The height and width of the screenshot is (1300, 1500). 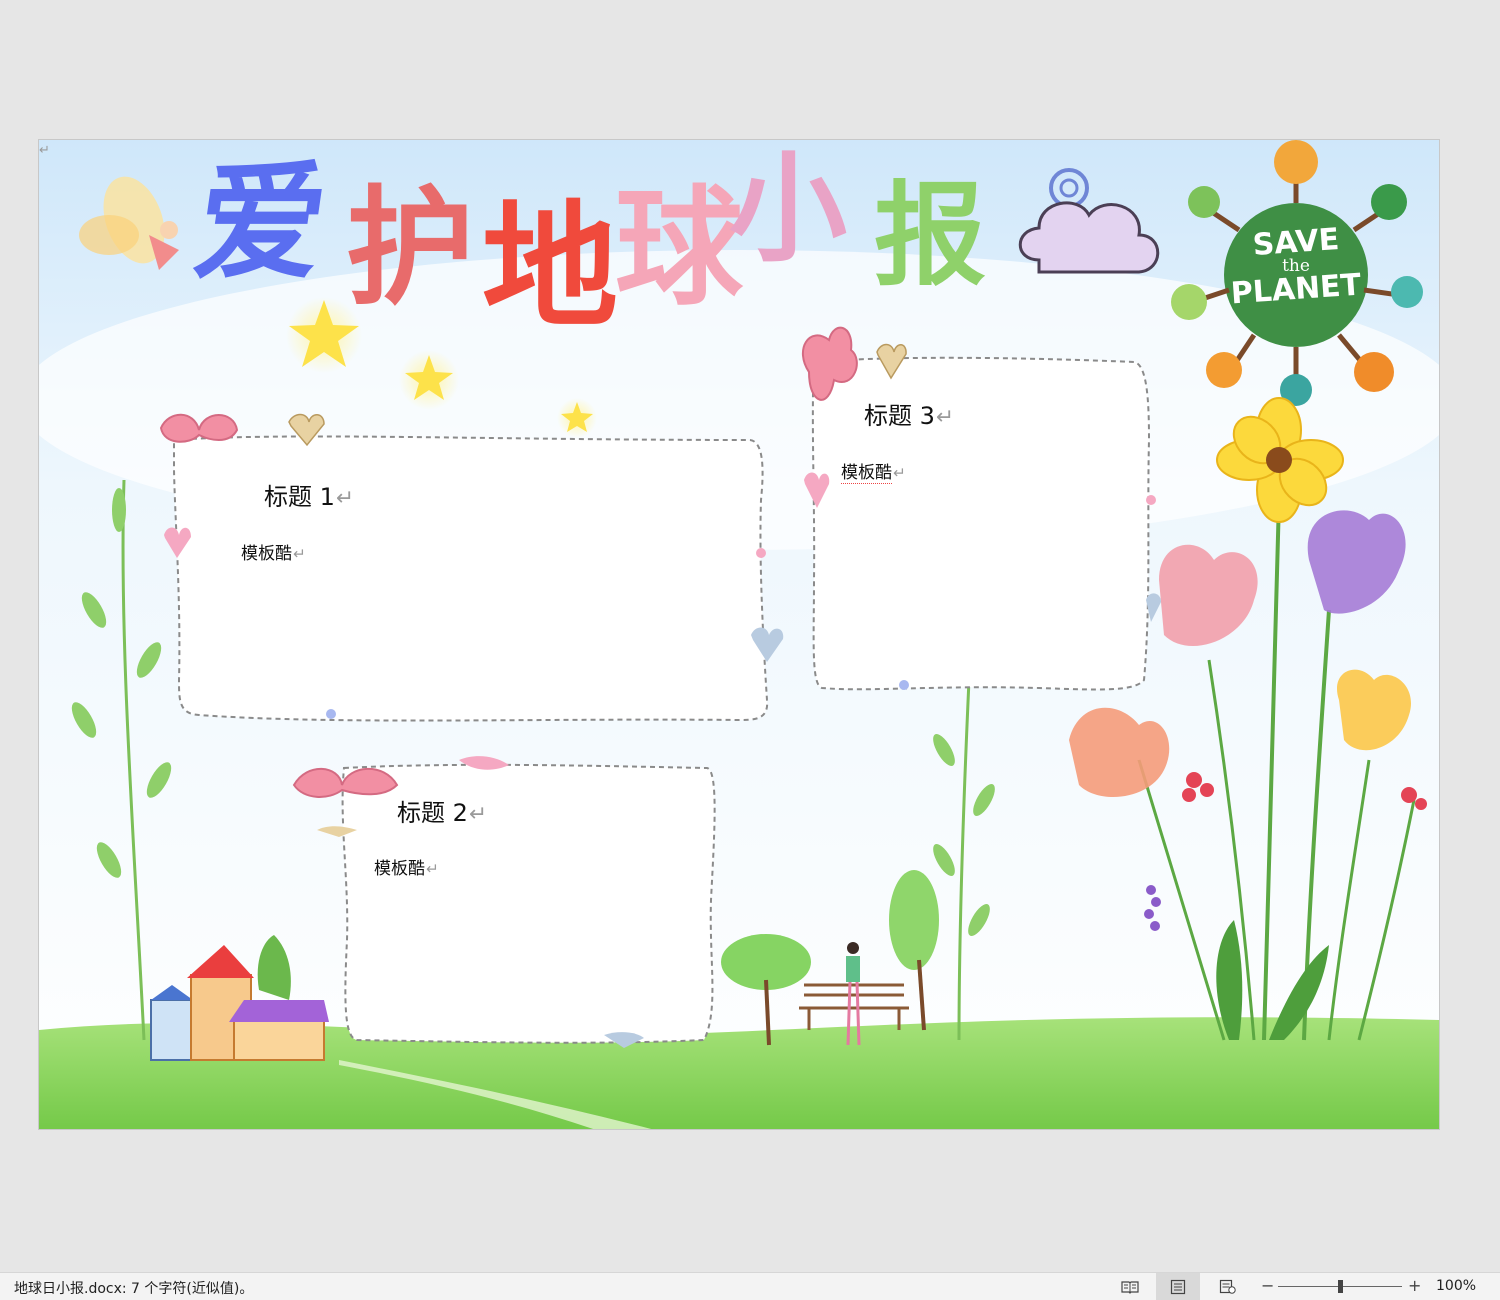 What do you see at coordinates (261, 223) in the screenshot?
I see `headline-char-1: 爱` at bounding box center [261, 223].